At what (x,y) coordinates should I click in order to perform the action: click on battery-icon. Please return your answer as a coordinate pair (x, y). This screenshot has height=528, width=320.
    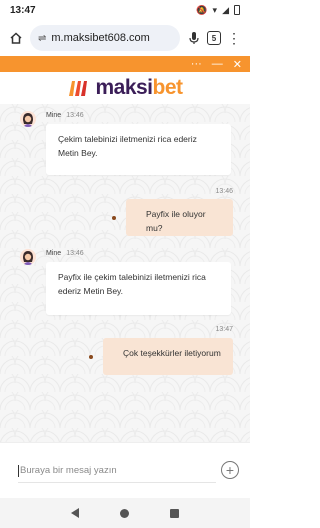
    Looking at the image, I should click on (237, 10).